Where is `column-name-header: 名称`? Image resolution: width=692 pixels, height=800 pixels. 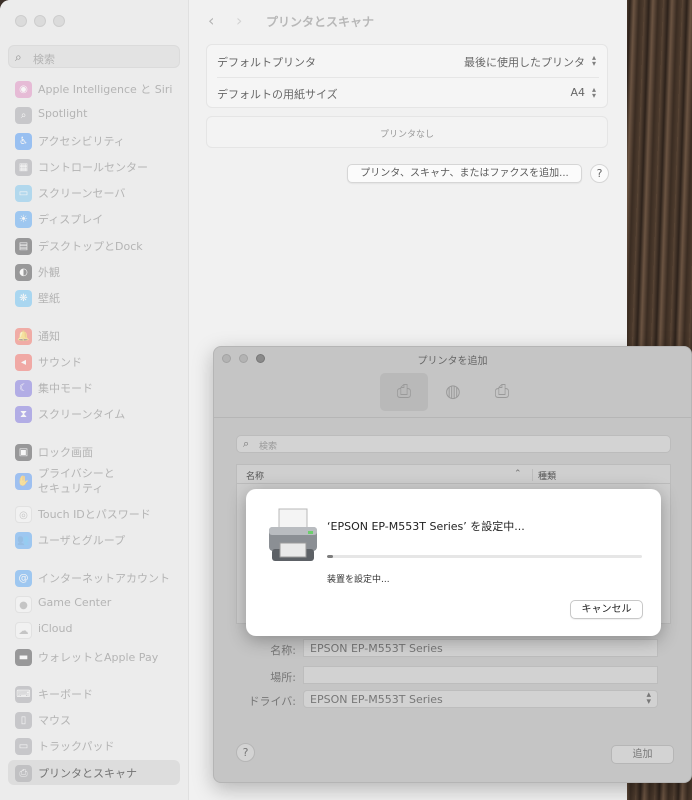 column-name-header: 名称 is located at coordinates (255, 475).